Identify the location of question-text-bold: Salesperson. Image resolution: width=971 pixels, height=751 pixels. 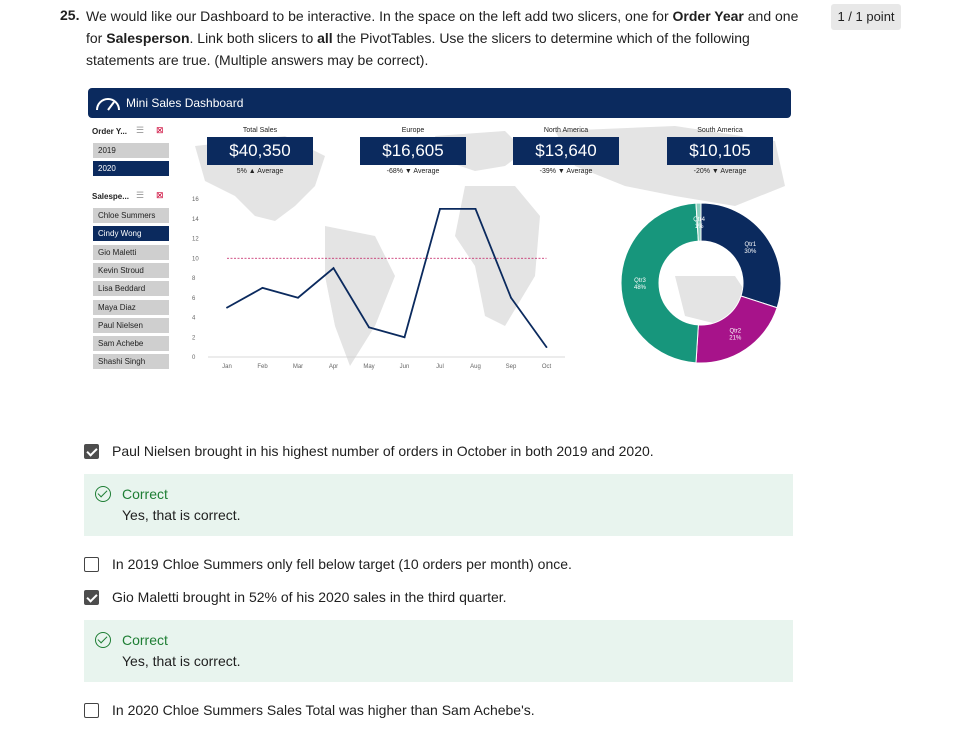
(148, 38).